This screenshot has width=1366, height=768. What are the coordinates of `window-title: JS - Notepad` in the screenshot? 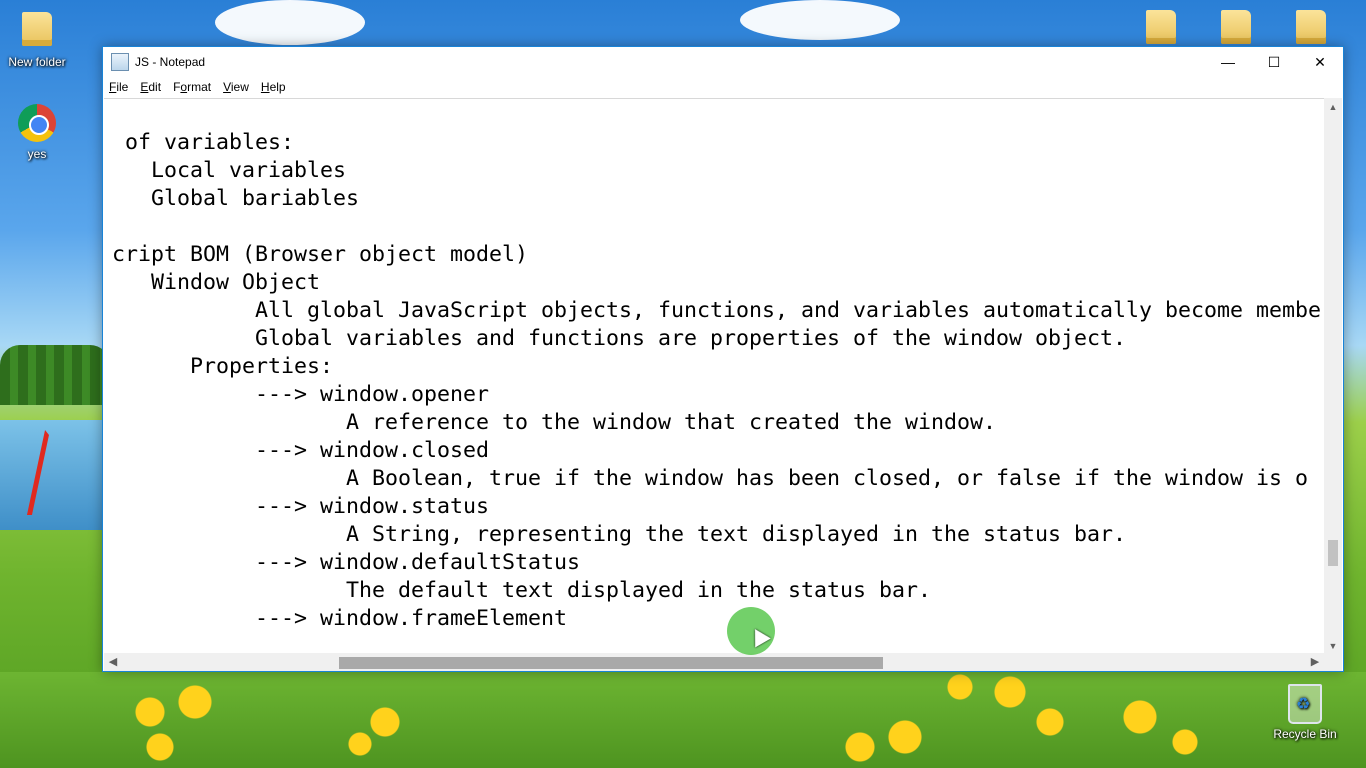 It's located at (170, 62).